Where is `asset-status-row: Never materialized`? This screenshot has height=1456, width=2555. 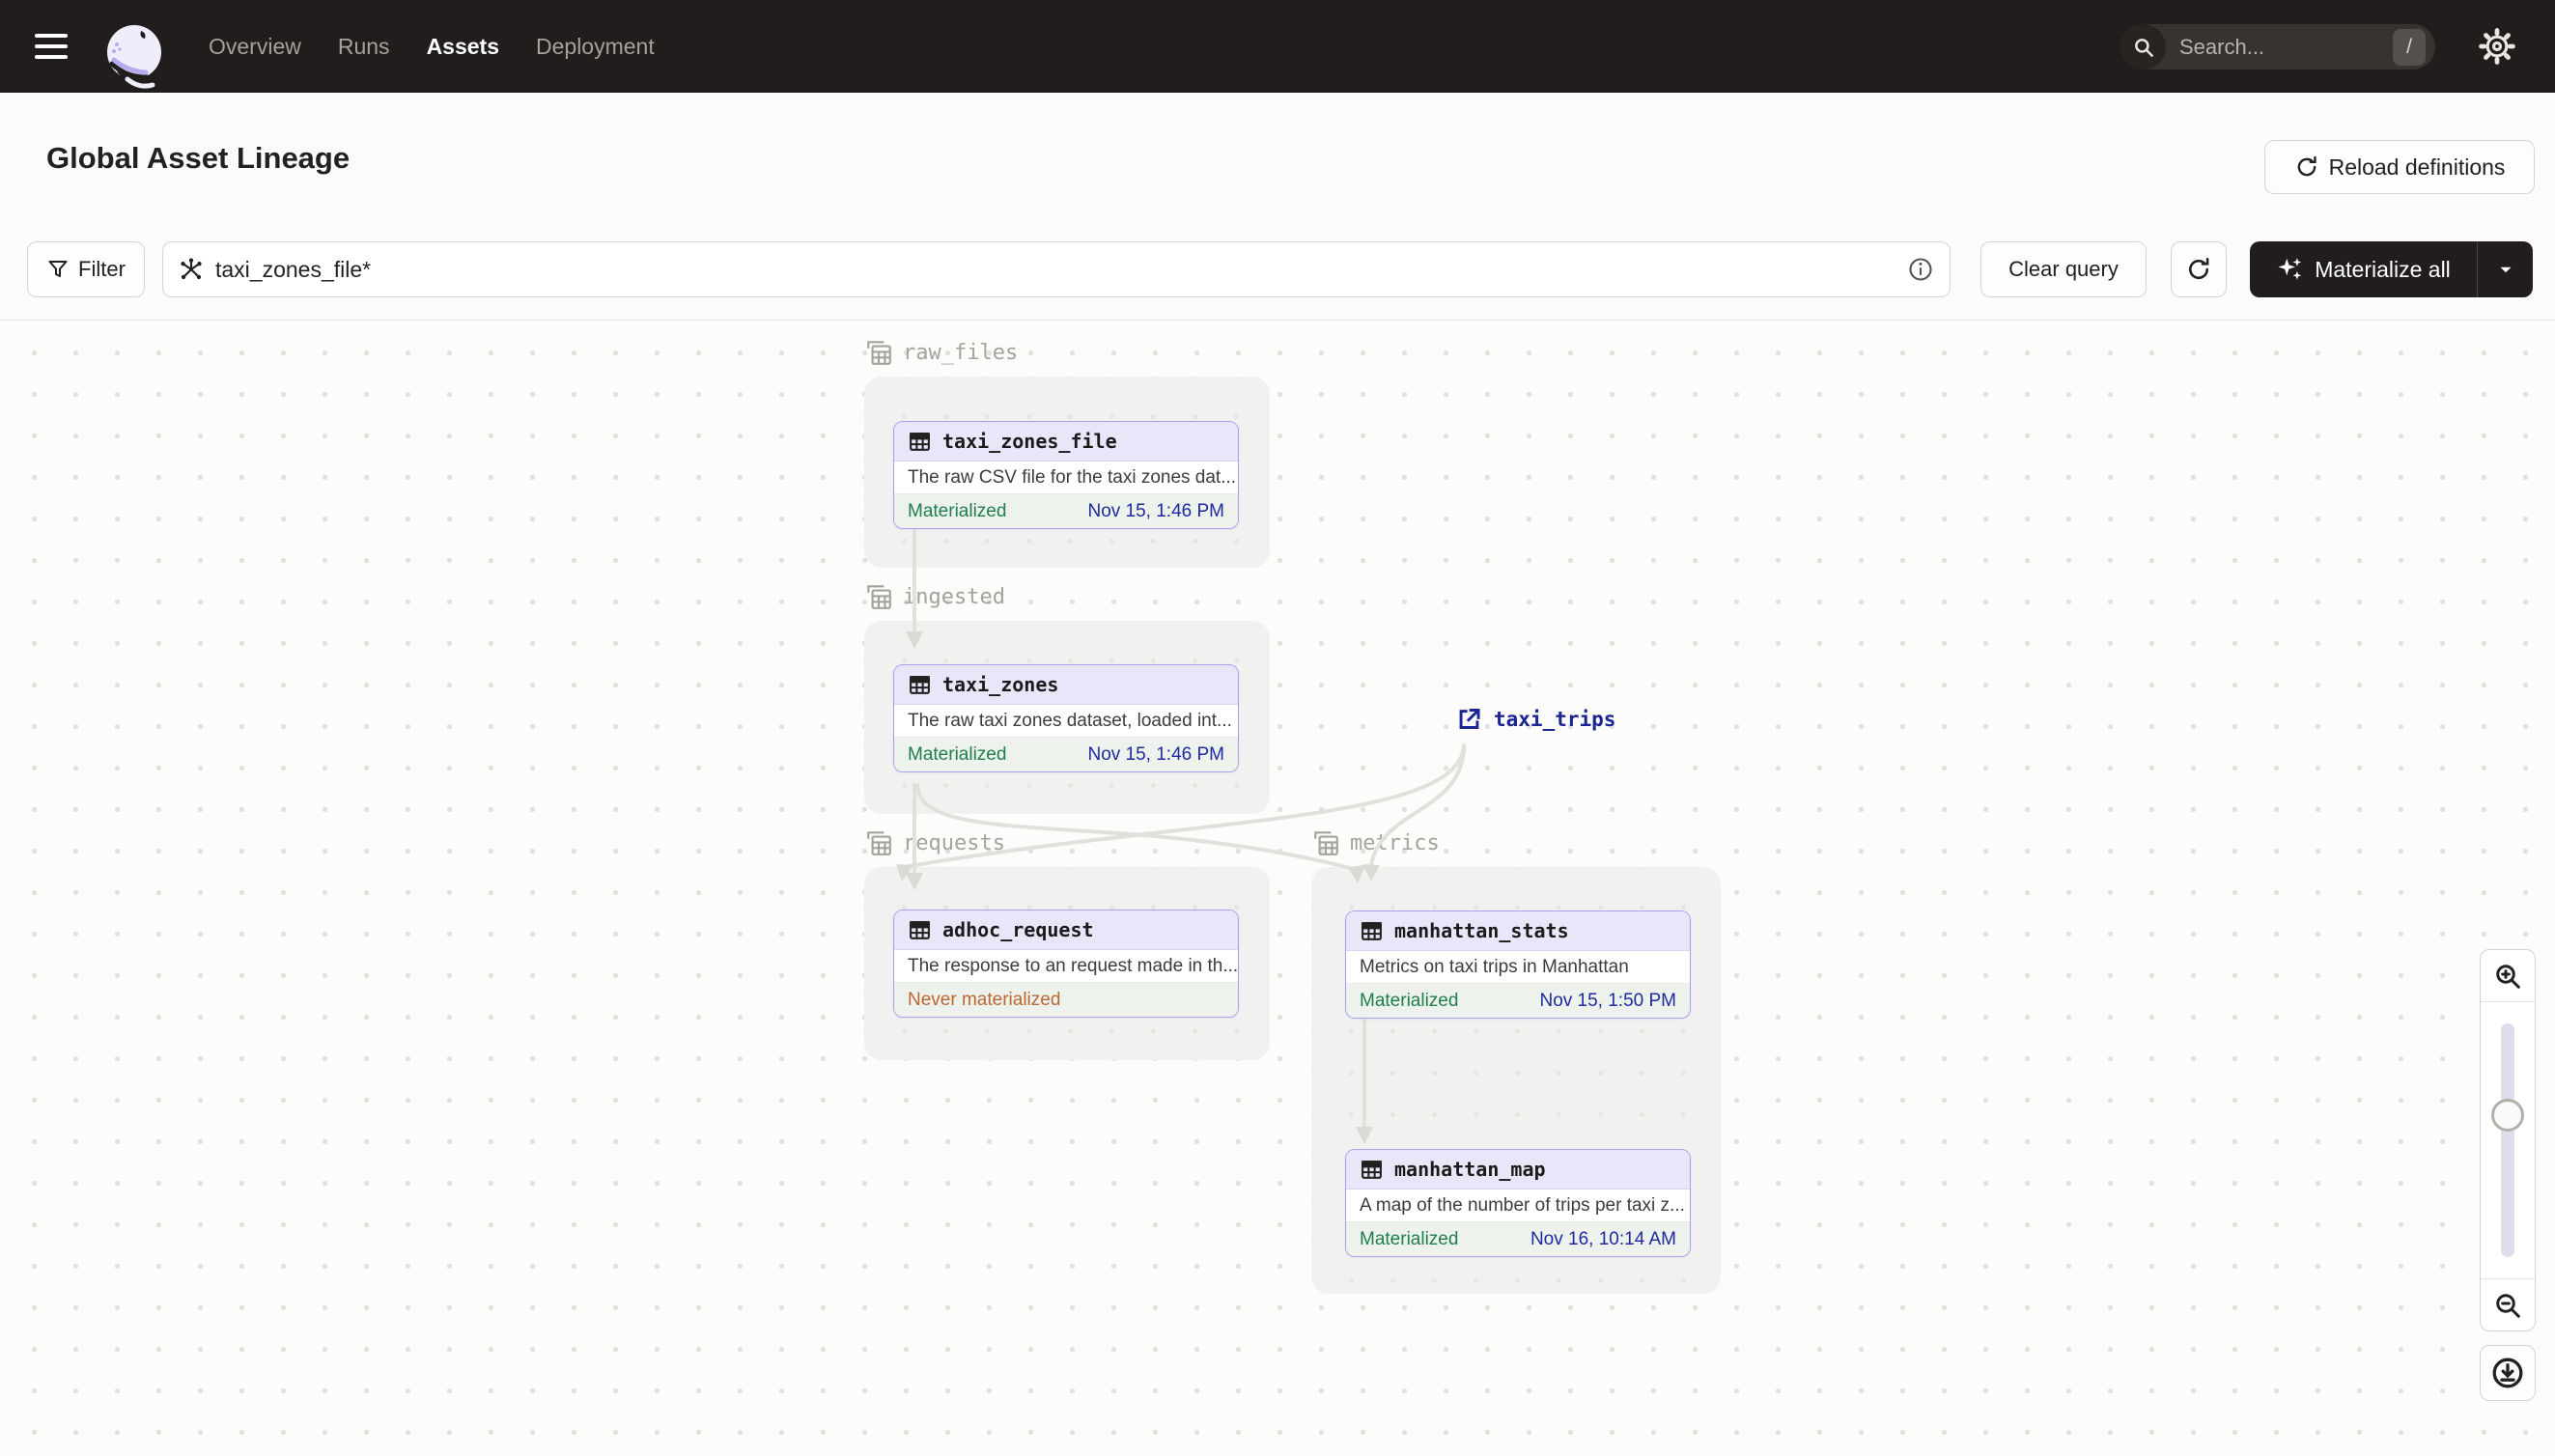
asset-status-row: Never materialized is located at coordinates (1066, 1000).